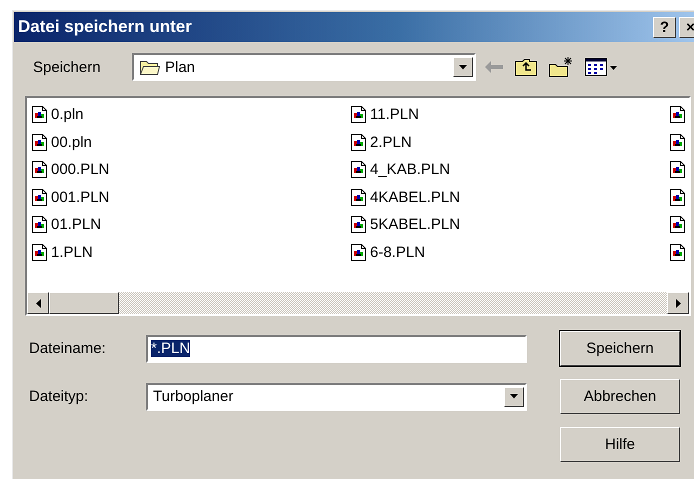  I want to click on close-button: ×, so click(686, 27).